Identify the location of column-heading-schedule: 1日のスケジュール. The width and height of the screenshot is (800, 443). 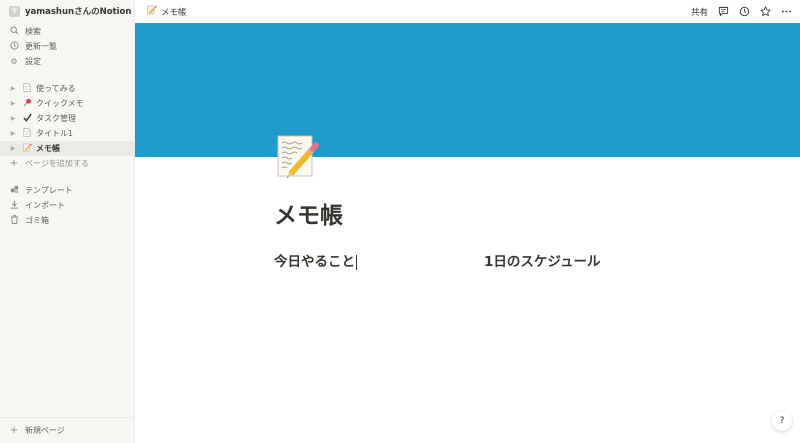
(542, 260).